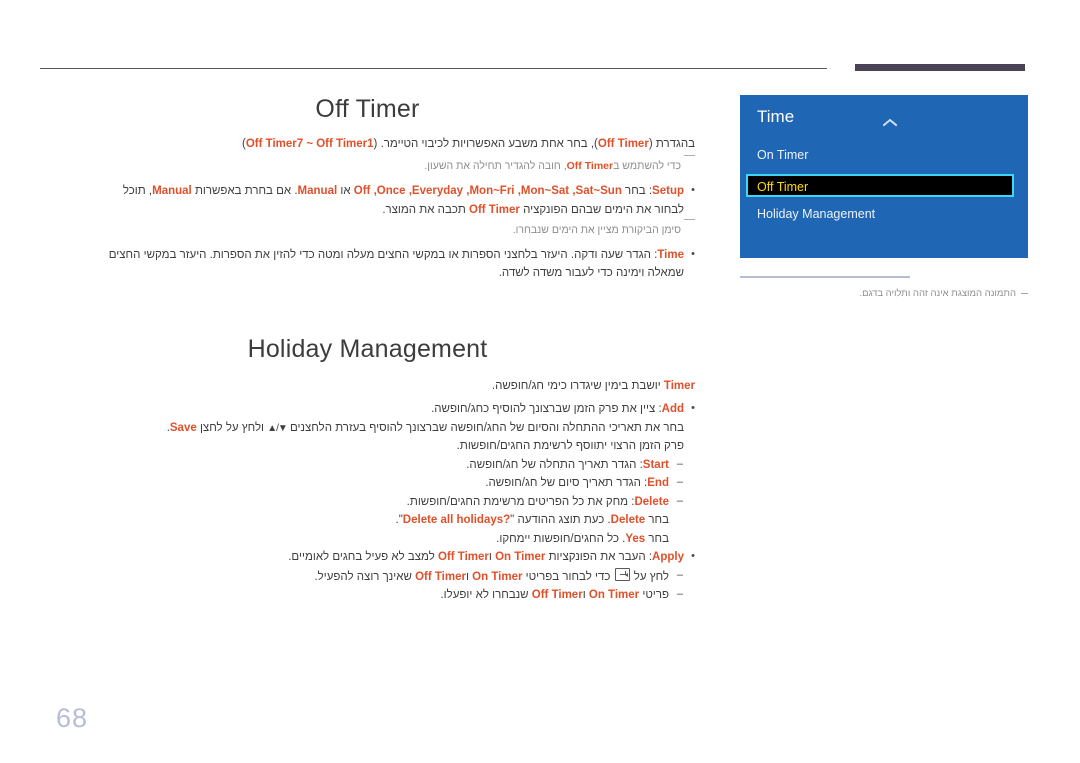 Image resolution: width=1080 pixels, height=763 pixels. Describe the element at coordinates (72, 718) in the screenshot. I see `page-number: 68` at that location.